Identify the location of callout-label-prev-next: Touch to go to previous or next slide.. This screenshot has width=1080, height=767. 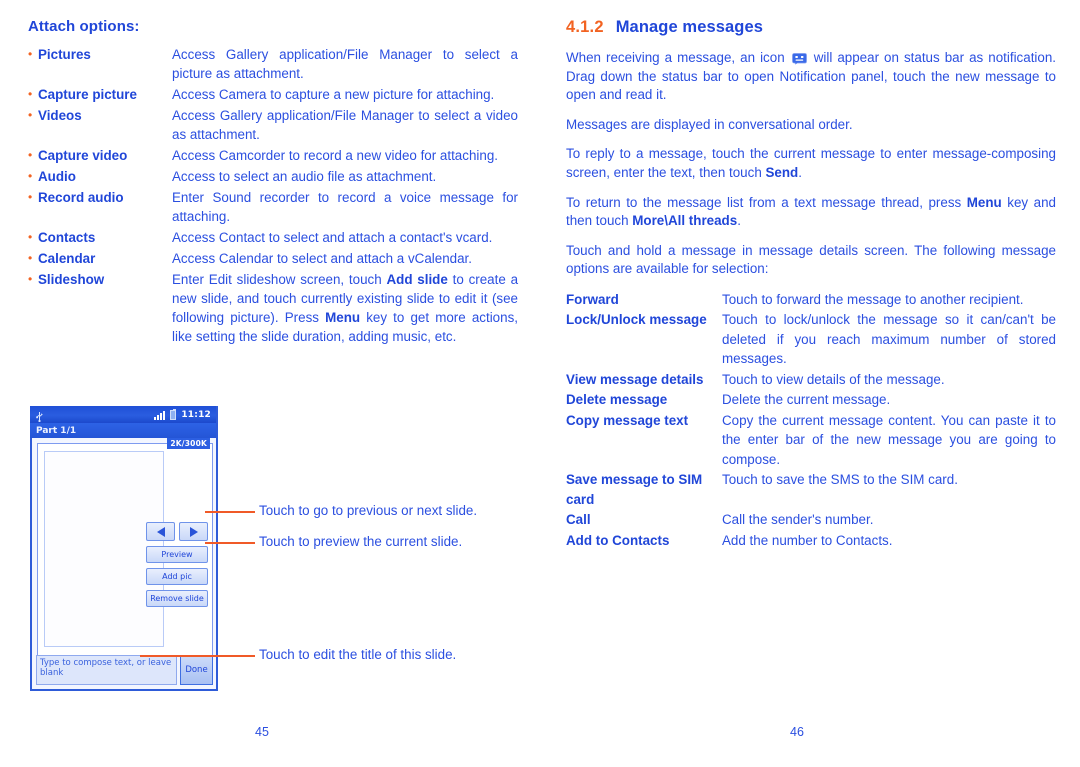
(368, 510).